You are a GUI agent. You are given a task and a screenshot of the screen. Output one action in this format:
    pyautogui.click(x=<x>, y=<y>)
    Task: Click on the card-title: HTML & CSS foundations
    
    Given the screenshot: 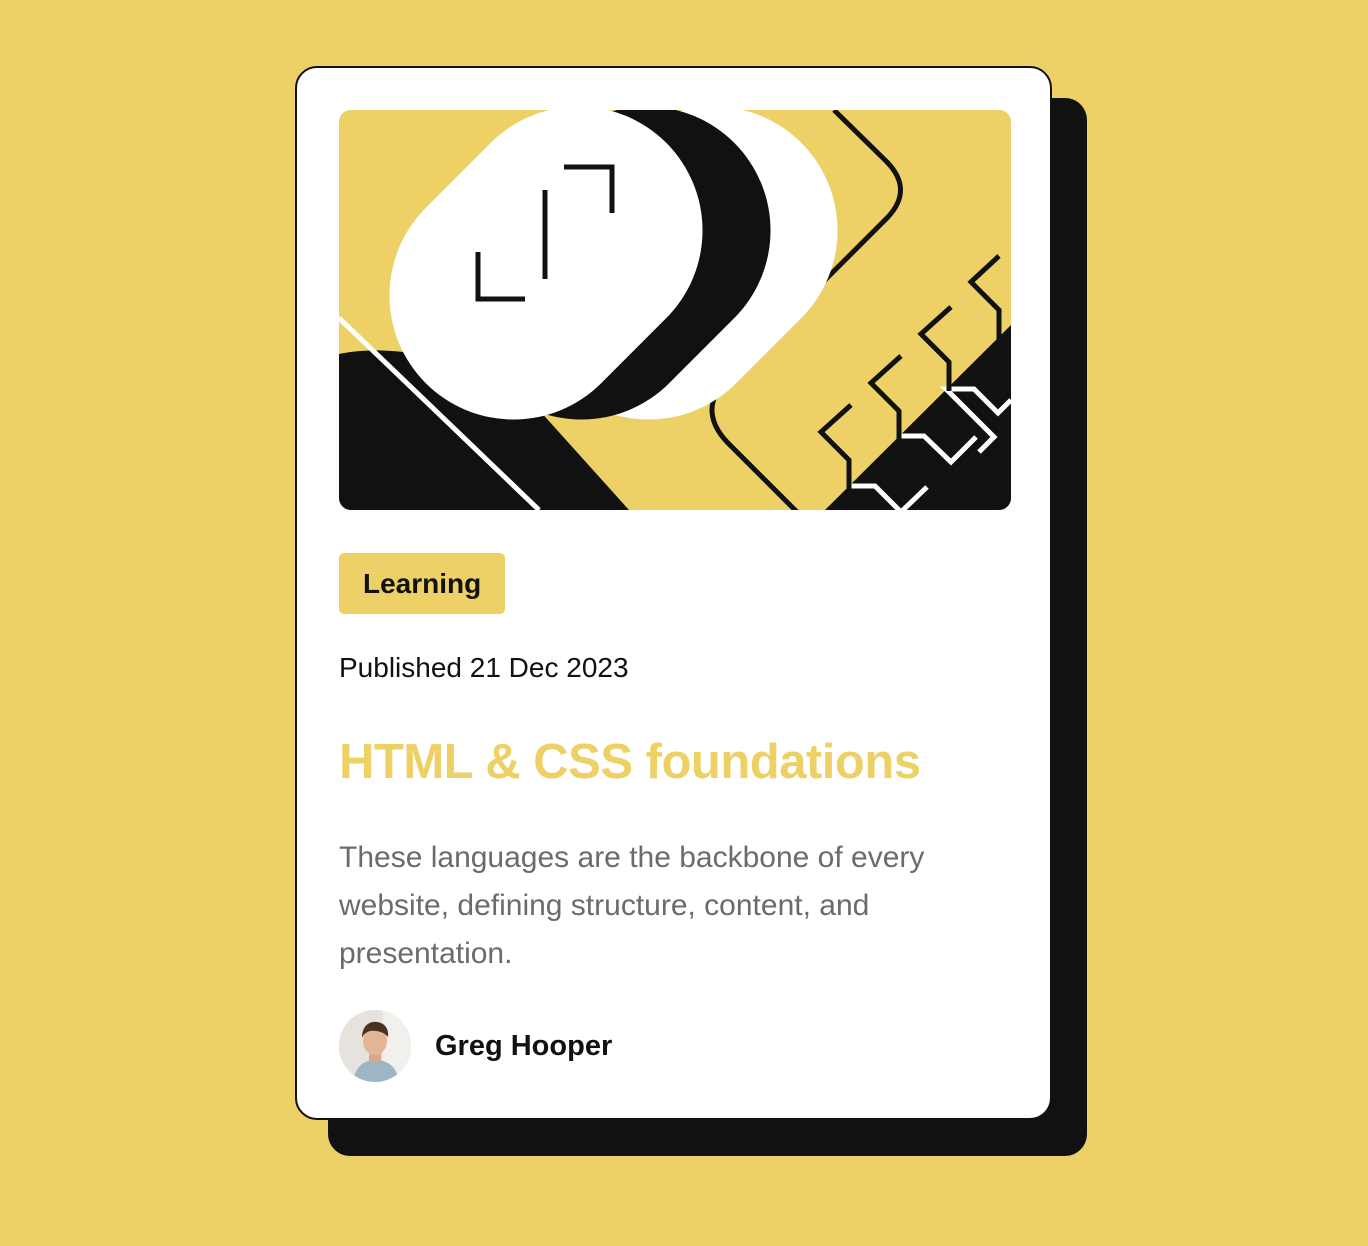 What is the action you would take?
    pyautogui.click(x=630, y=762)
    